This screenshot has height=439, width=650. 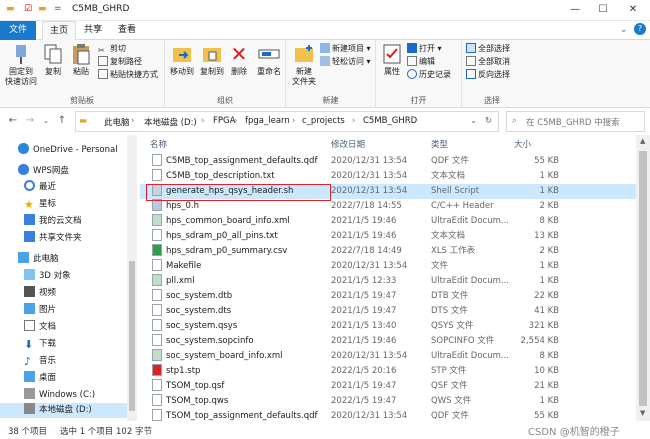 I want to click on nav-item-drive-d: 本地磁盘 (D:), so click(x=63, y=410).